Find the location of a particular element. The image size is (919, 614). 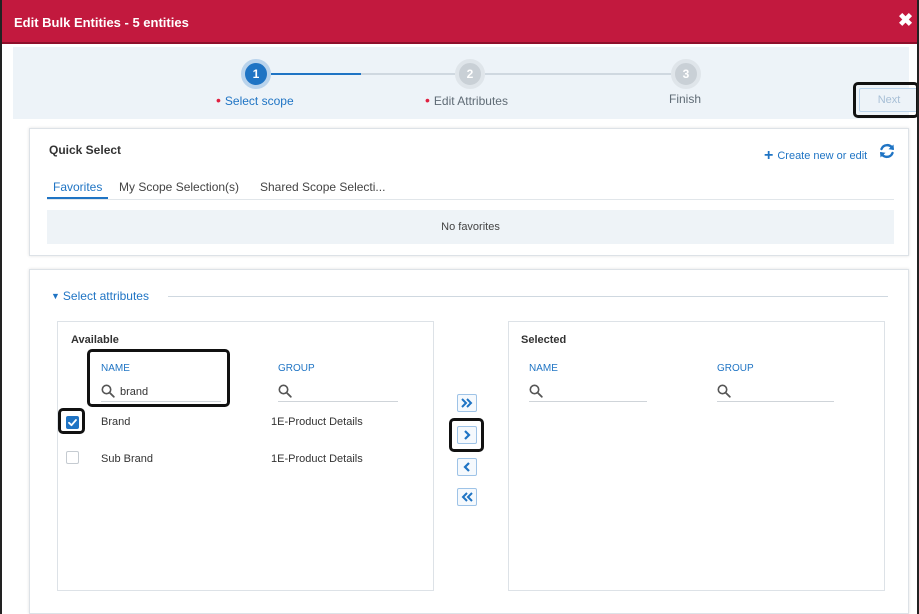

selected-group-header: GROUP is located at coordinates (735, 368).